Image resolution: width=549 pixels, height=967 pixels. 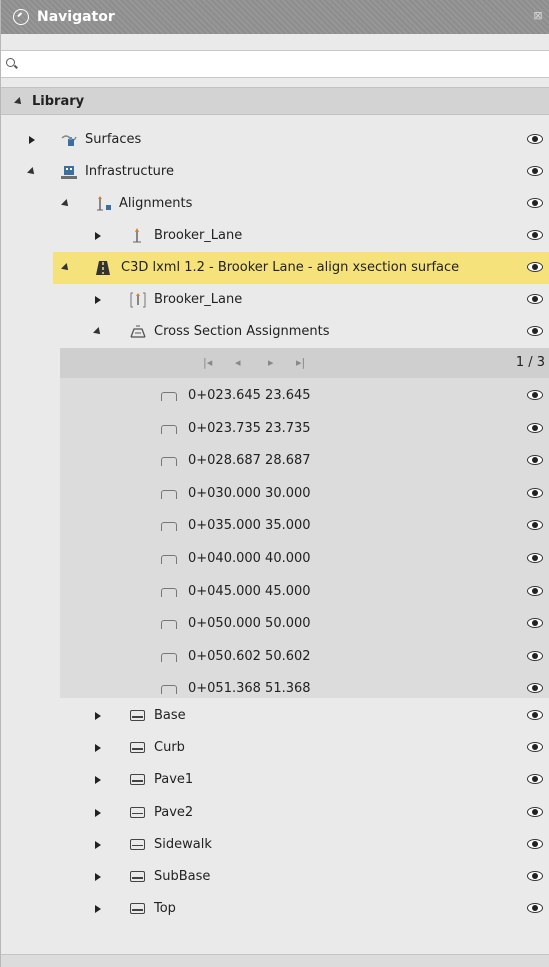 I want to click on first-page-icon: |◂, so click(x=207, y=362).